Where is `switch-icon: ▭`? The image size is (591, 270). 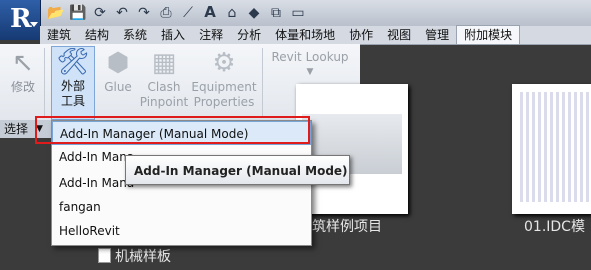 switch-icon: ▭ is located at coordinates (298, 13).